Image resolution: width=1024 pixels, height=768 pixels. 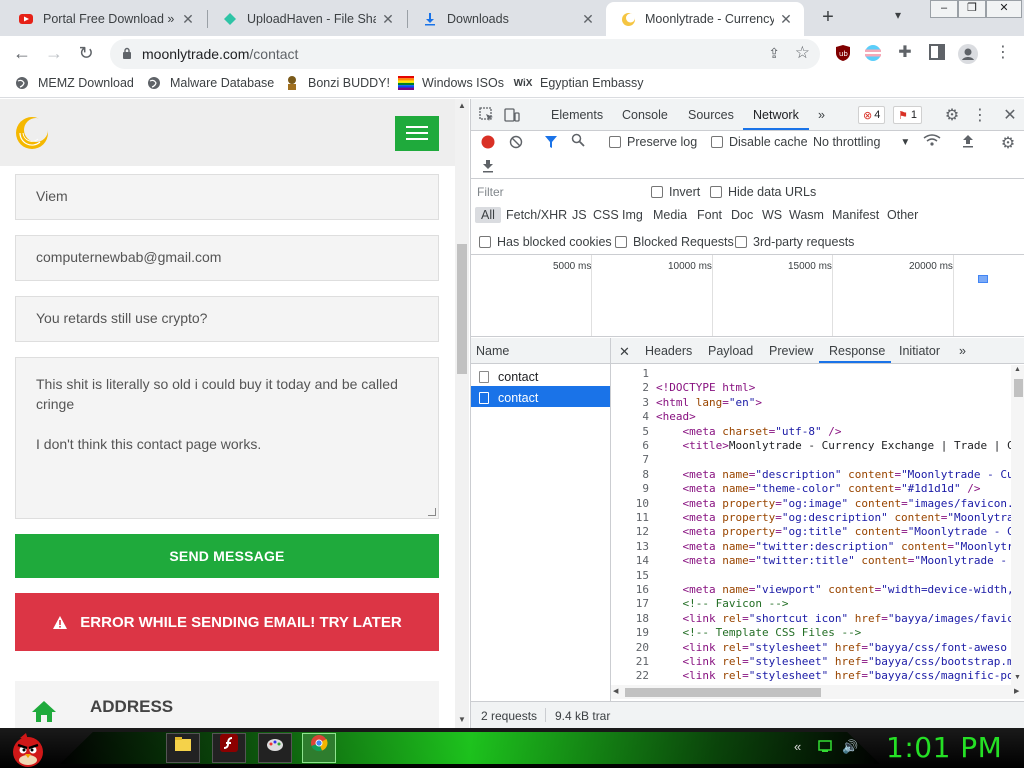 I want to click on hamburger-menu-button, so click(x=417, y=133).